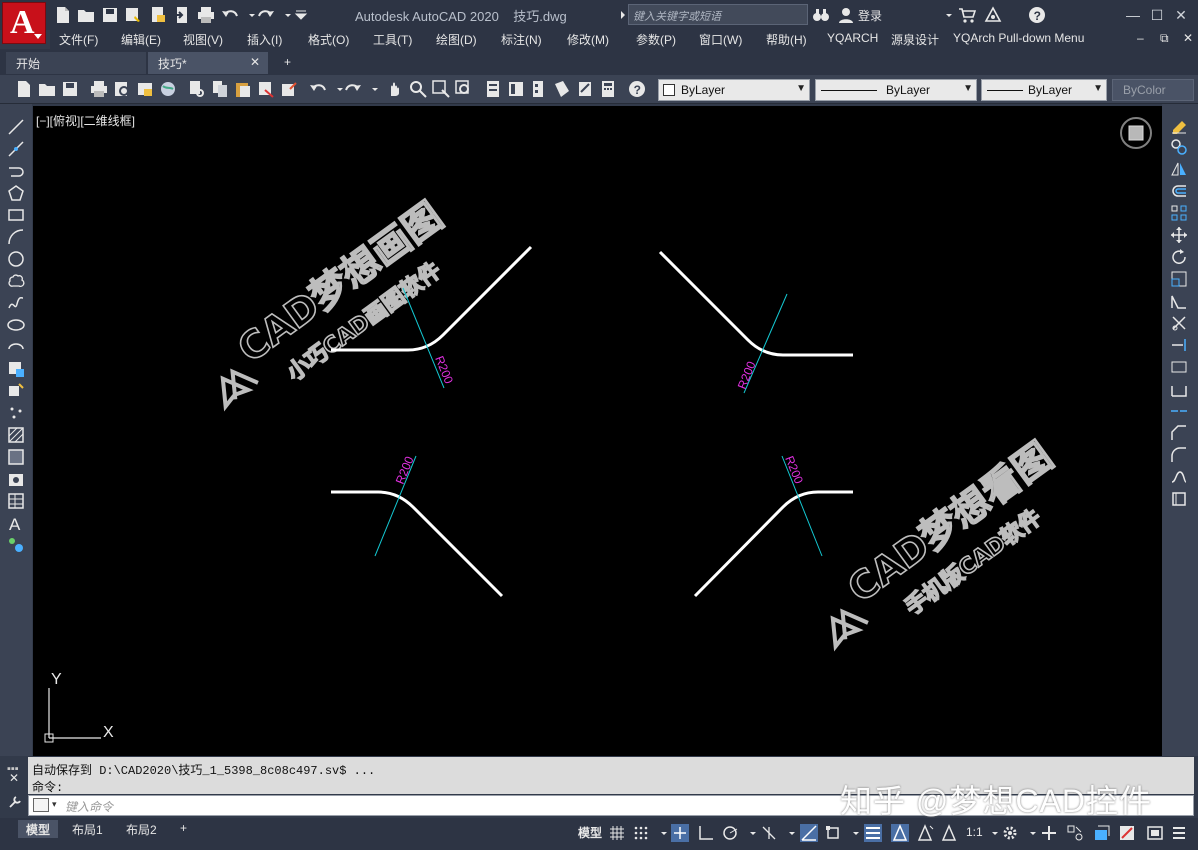  What do you see at coordinates (821, 15) in the screenshot?
I see `binoculars-icon` at bounding box center [821, 15].